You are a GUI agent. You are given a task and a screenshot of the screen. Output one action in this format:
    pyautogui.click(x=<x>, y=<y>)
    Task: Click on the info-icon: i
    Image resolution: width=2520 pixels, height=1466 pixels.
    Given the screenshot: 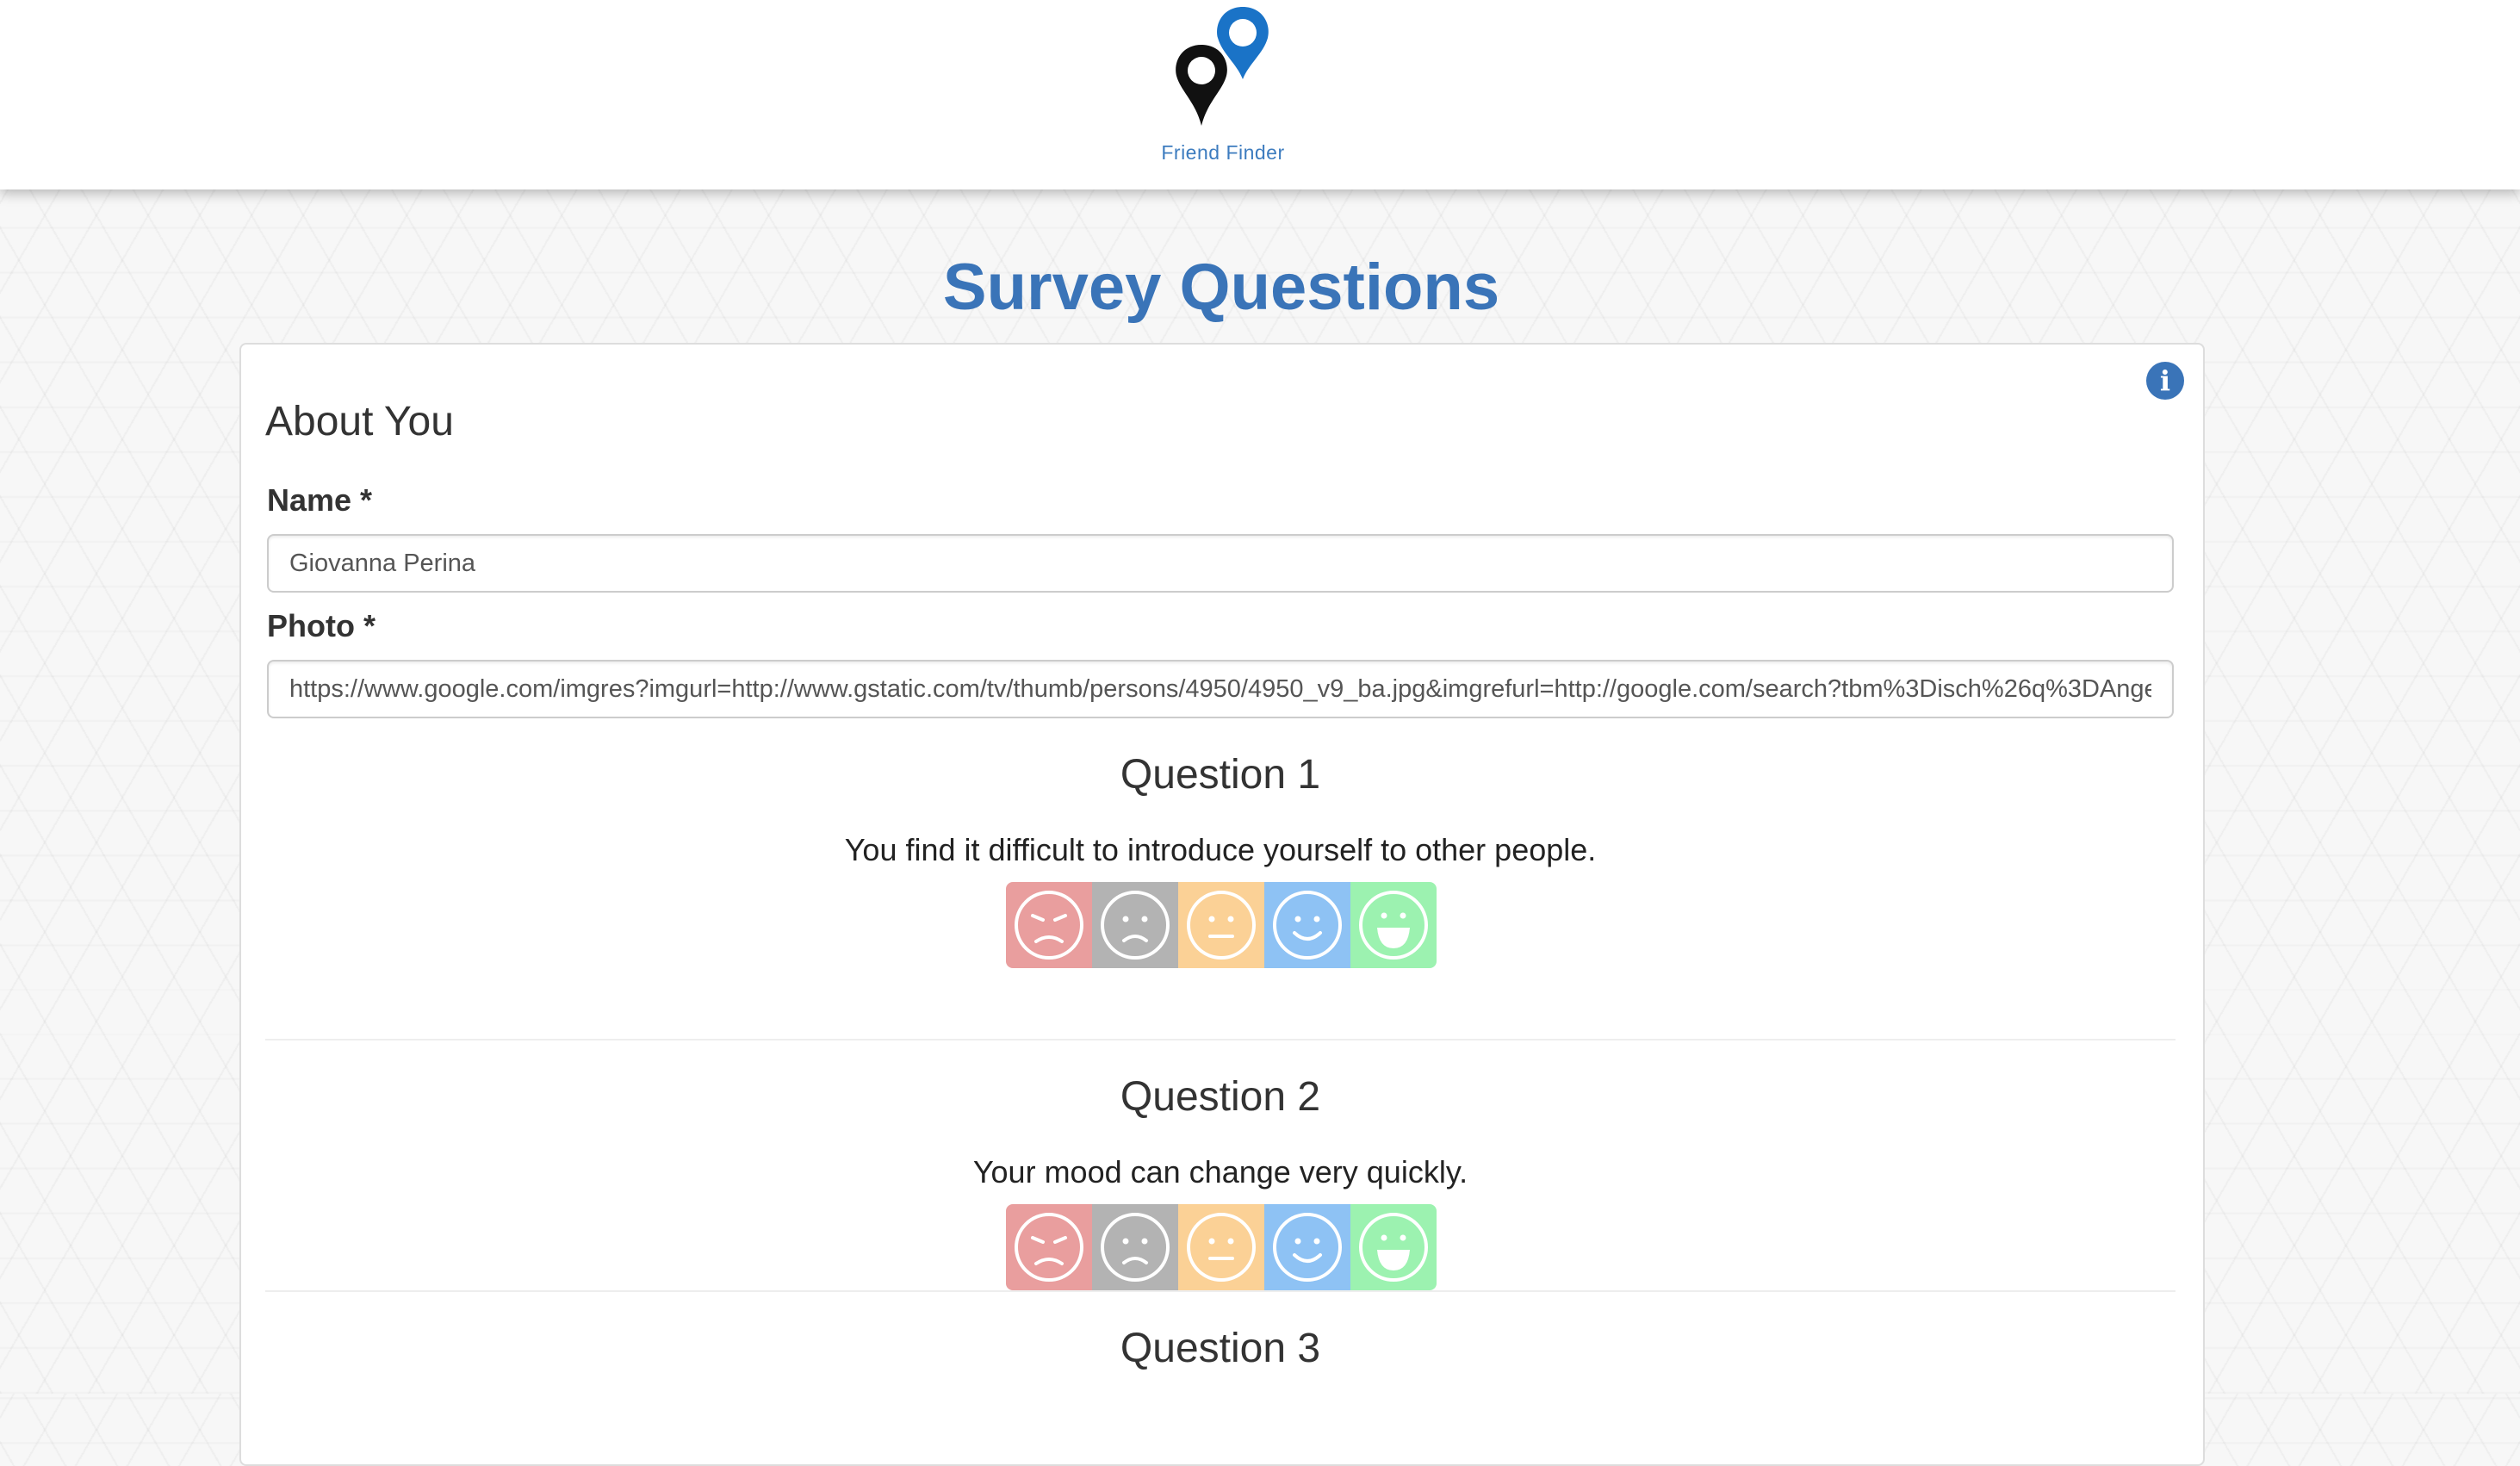 What is the action you would take?
    pyautogui.click(x=2165, y=381)
    